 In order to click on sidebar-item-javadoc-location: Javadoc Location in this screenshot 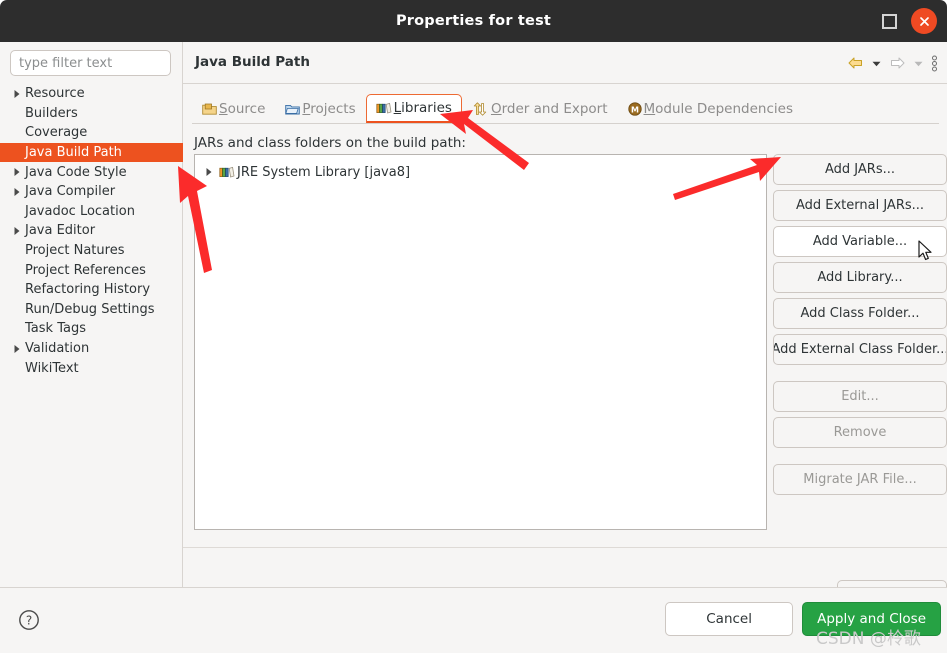, I will do `click(91, 212)`.